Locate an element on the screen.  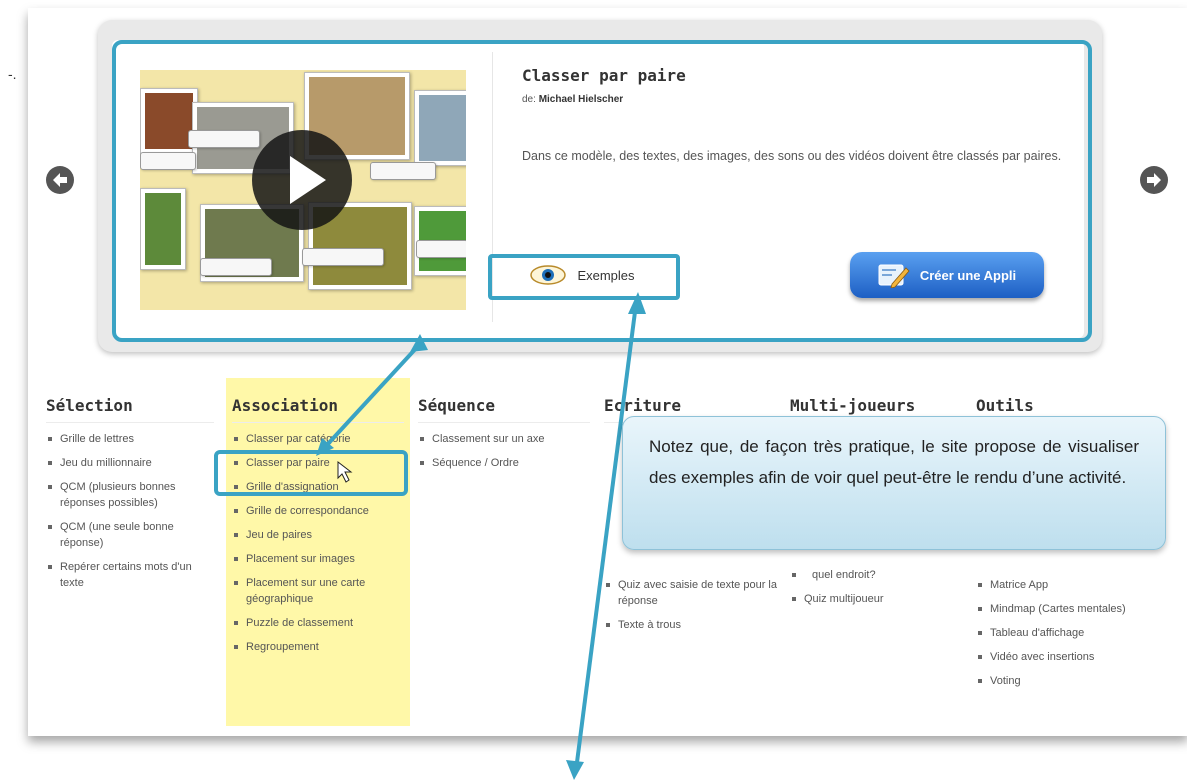
arrow-card-to-item is located at coordinates (373, 395).